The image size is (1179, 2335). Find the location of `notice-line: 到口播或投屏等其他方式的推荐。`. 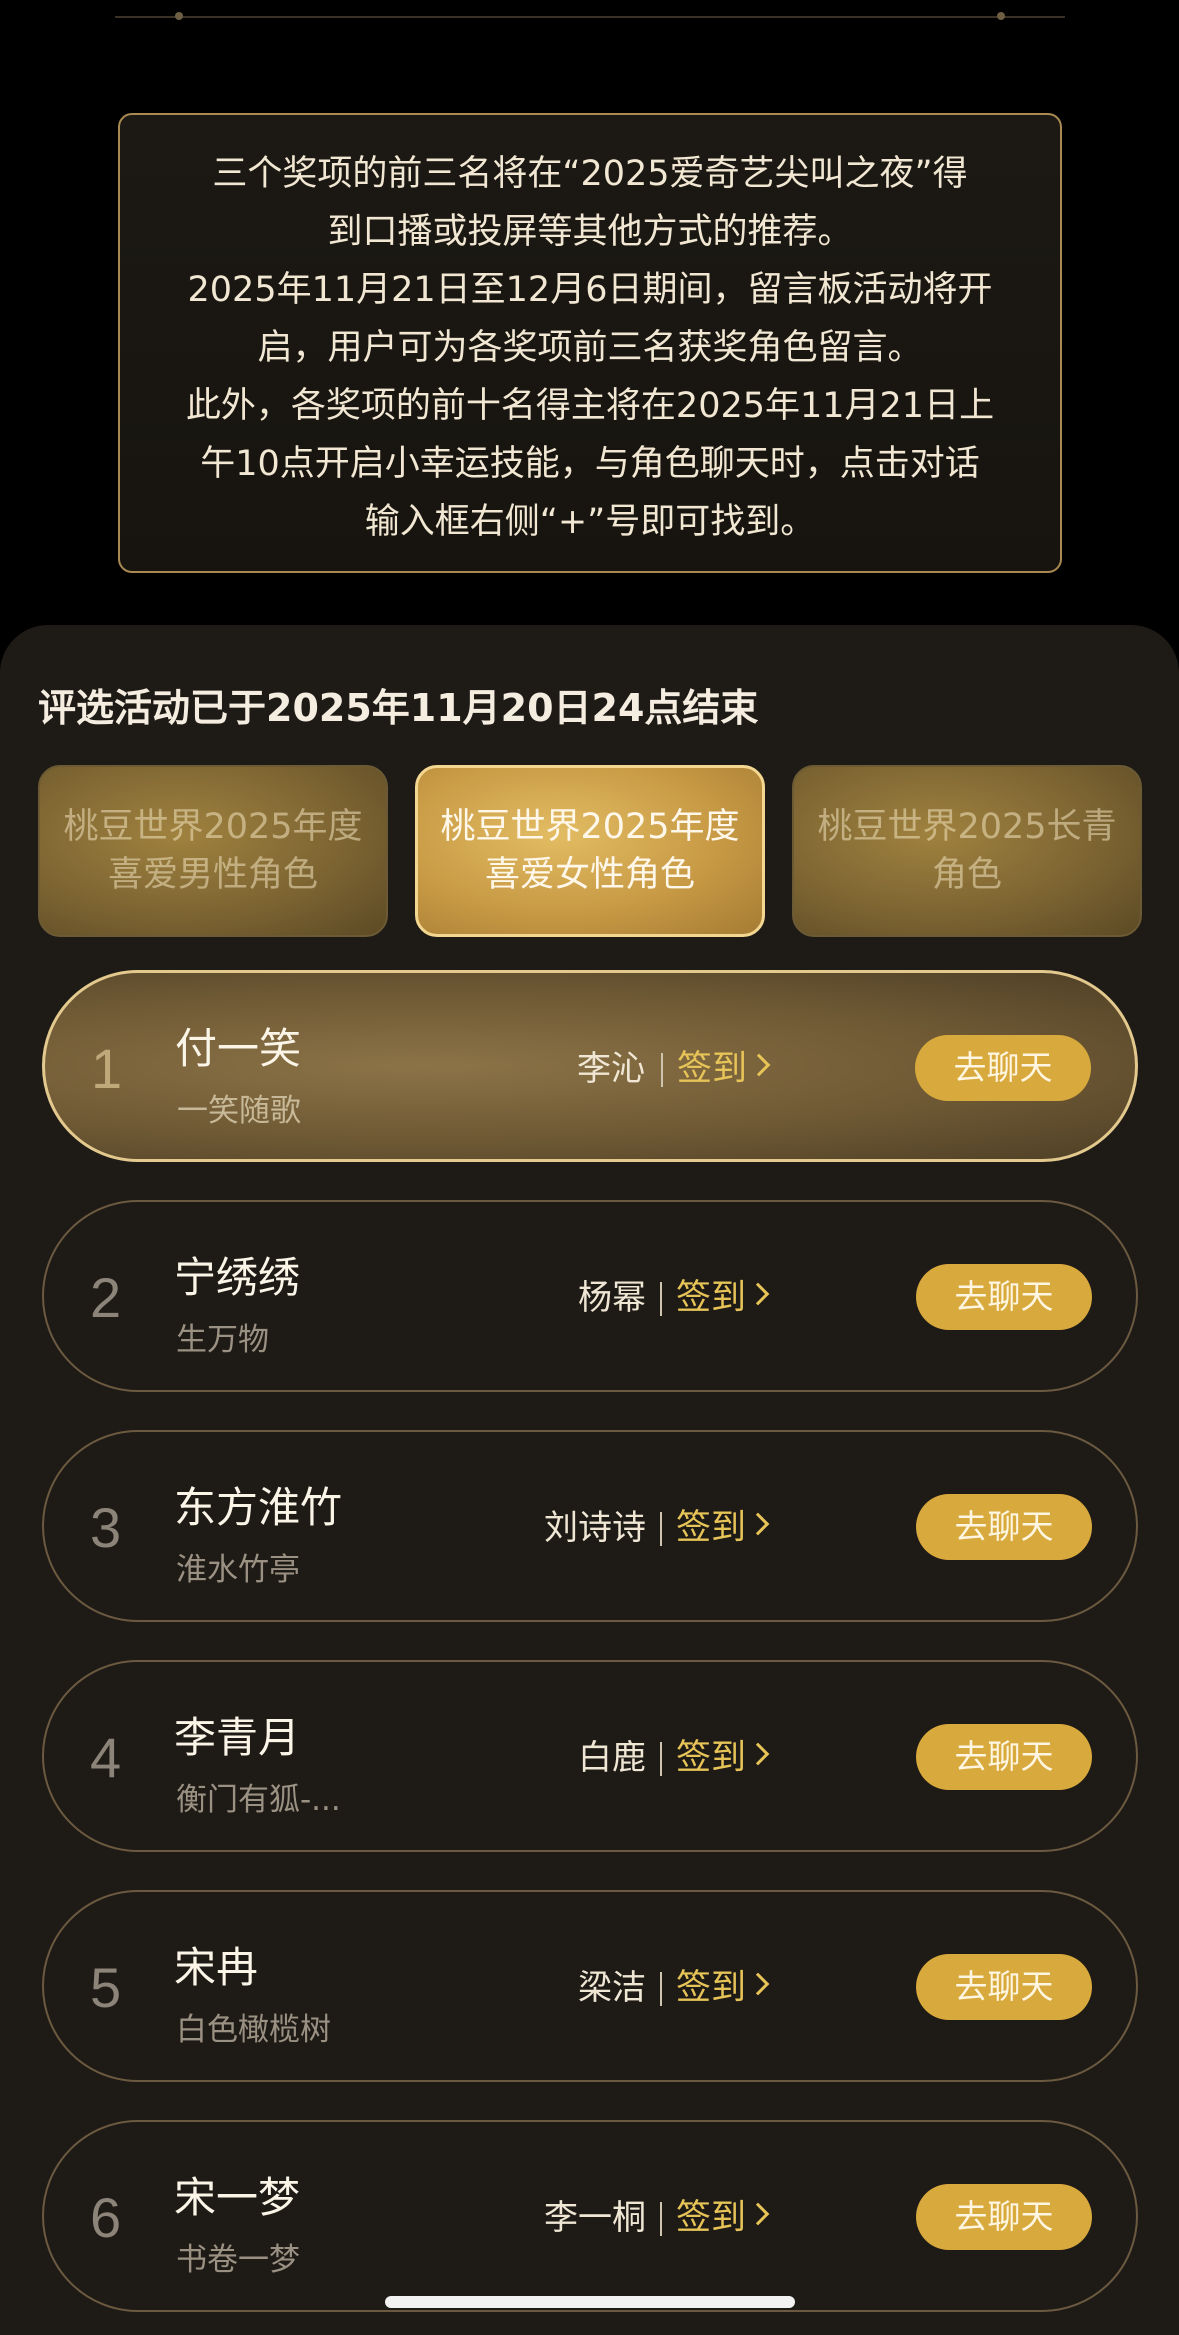

notice-line: 到口播或投屏等其他方式的推荐。 is located at coordinates (590, 232).